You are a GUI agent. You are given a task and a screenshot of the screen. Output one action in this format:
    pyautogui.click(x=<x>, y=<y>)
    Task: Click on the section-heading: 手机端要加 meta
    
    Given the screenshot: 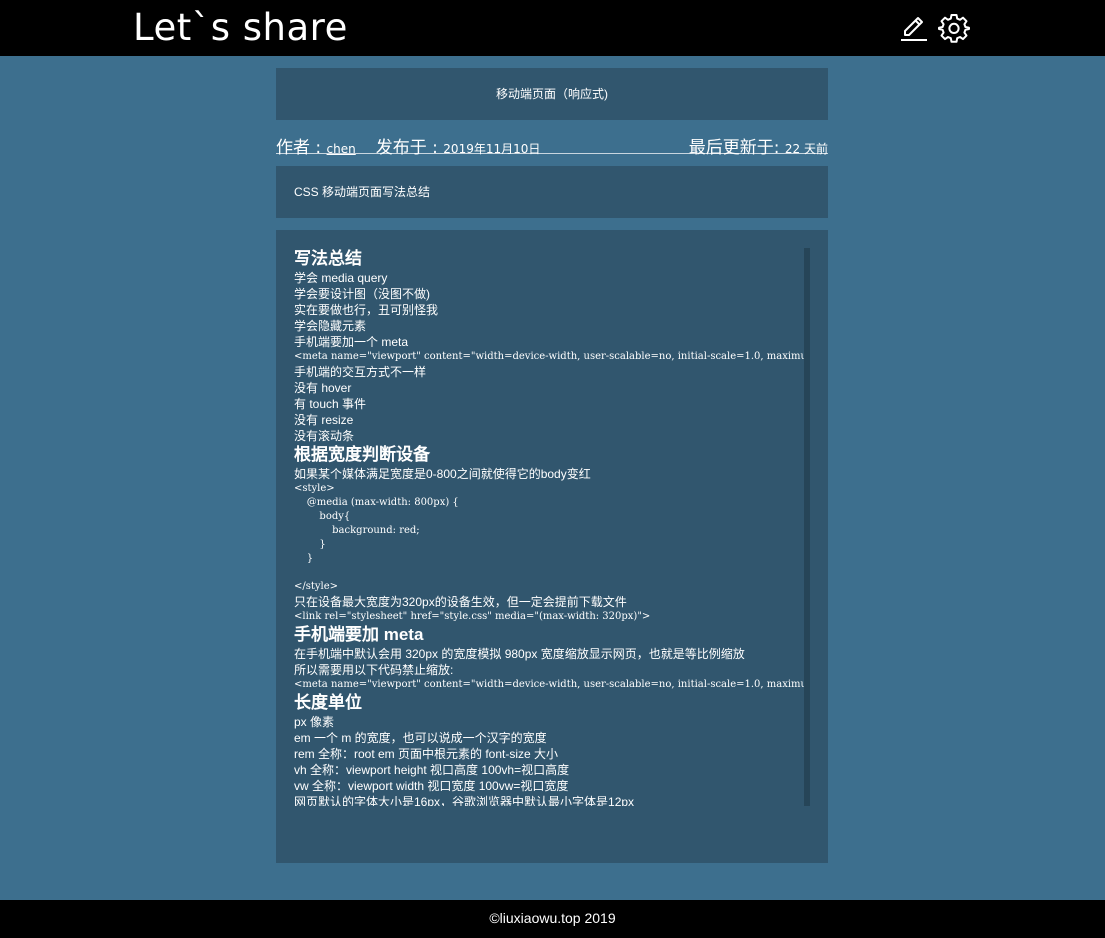 What is the action you would take?
    pyautogui.click(x=359, y=634)
    